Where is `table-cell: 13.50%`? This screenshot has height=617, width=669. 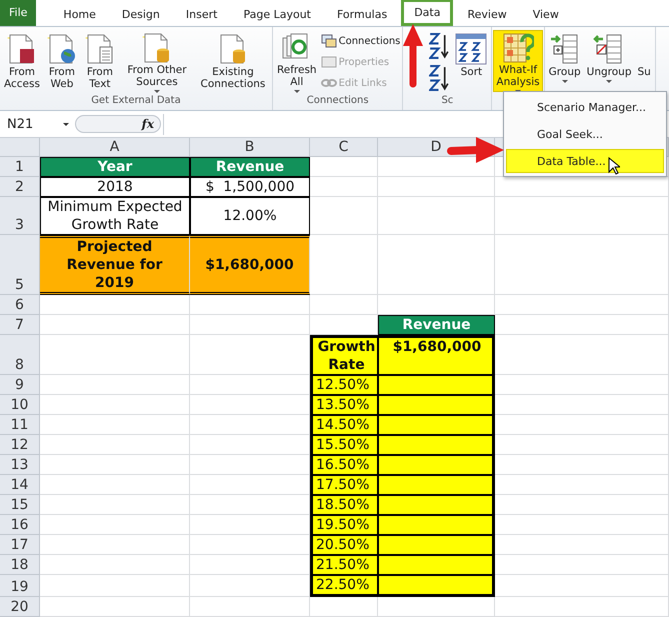
table-cell: 13.50% is located at coordinates (344, 405).